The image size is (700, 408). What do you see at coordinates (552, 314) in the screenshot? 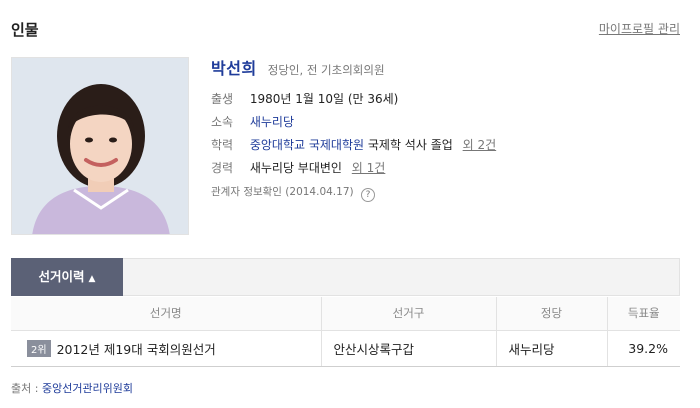
I see `column-header: 정당` at bounding box center [552, 314].